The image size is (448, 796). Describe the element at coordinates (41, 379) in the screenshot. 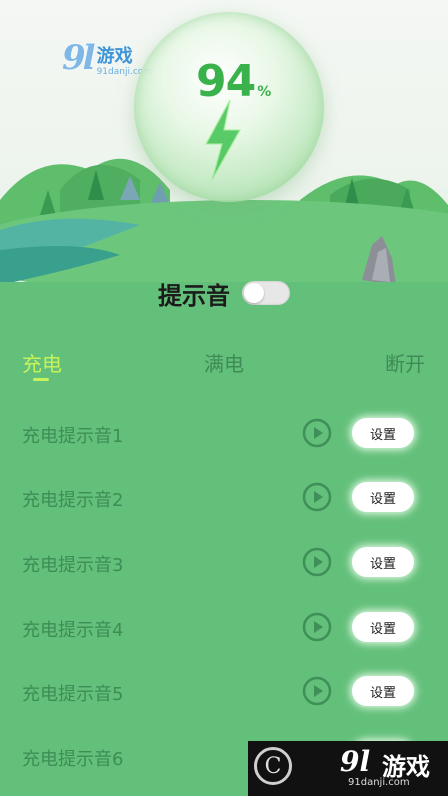

I see `active-tab-indicator` at that location.